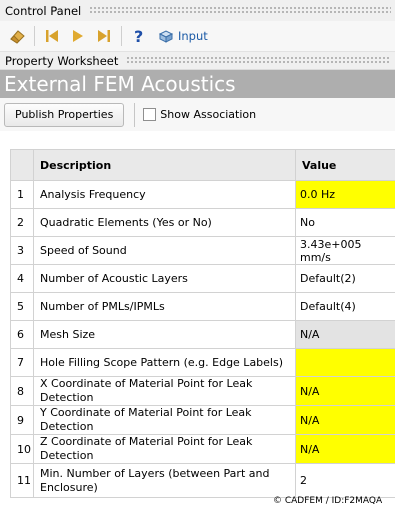 The image size is (395, 512). I want to click on row-number: 3, so click(22, 250).